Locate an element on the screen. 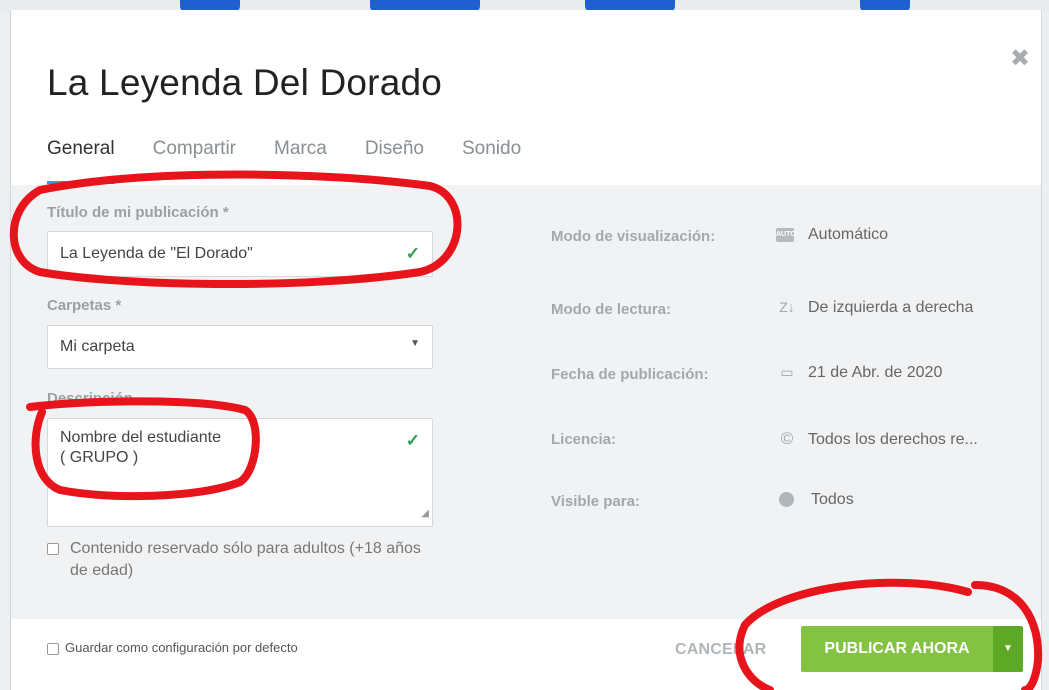  save-default-row: Guardar como configuración por defecto is located at coordinates (172, 647).